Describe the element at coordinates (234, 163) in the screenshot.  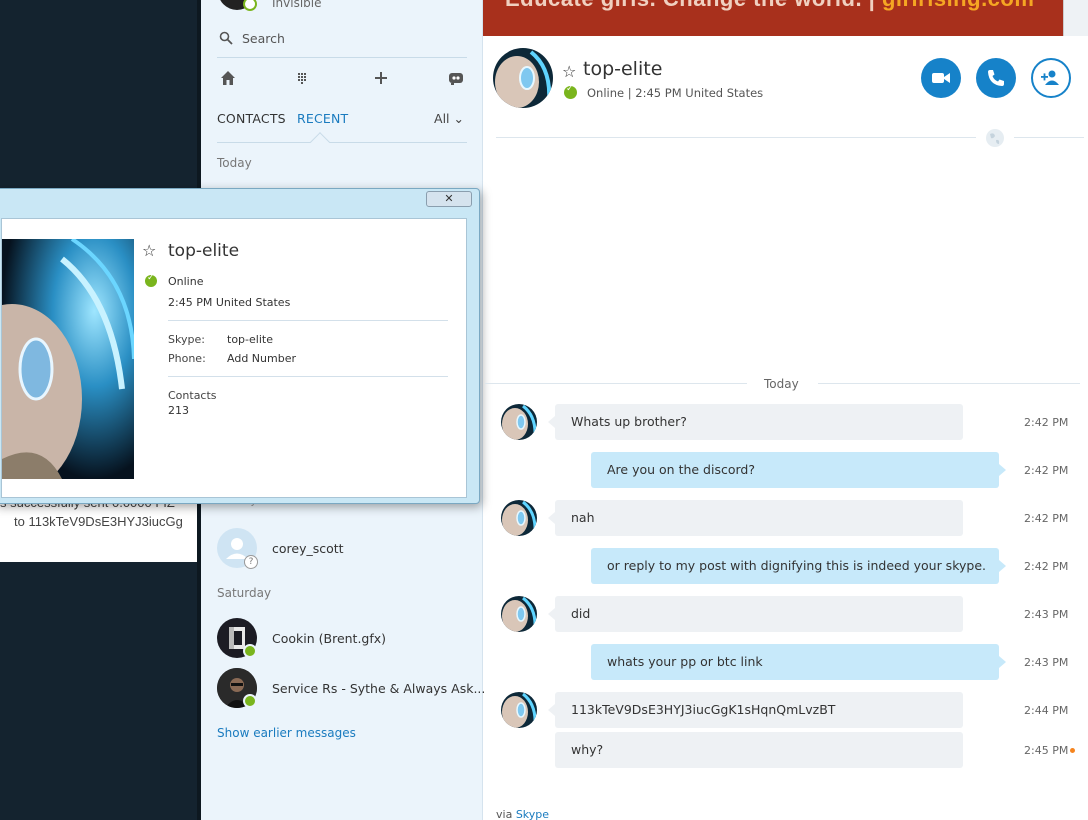
I see `section-today: Today` at that location.